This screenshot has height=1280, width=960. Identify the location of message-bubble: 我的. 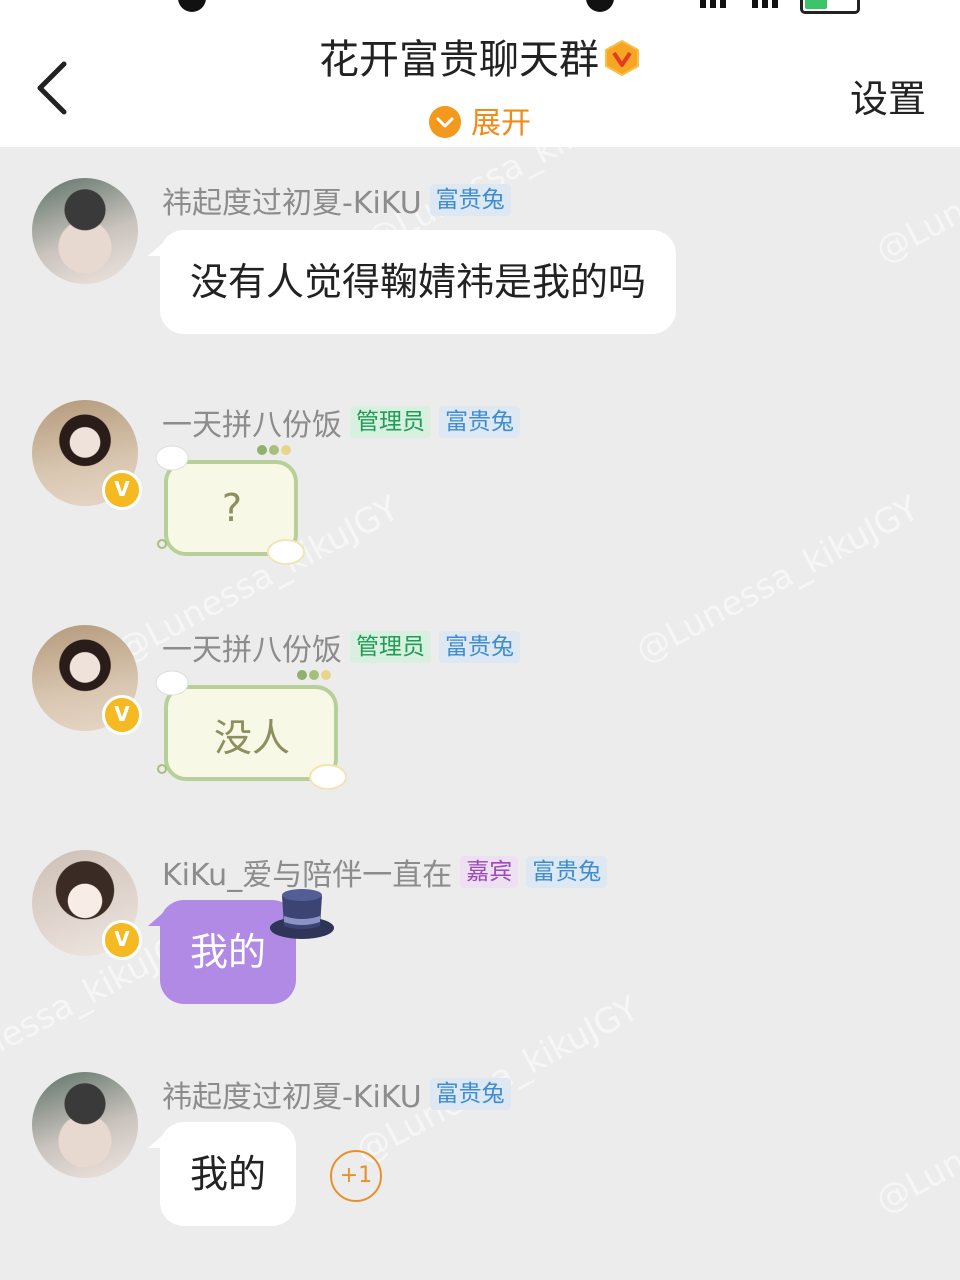
(228, 1174).